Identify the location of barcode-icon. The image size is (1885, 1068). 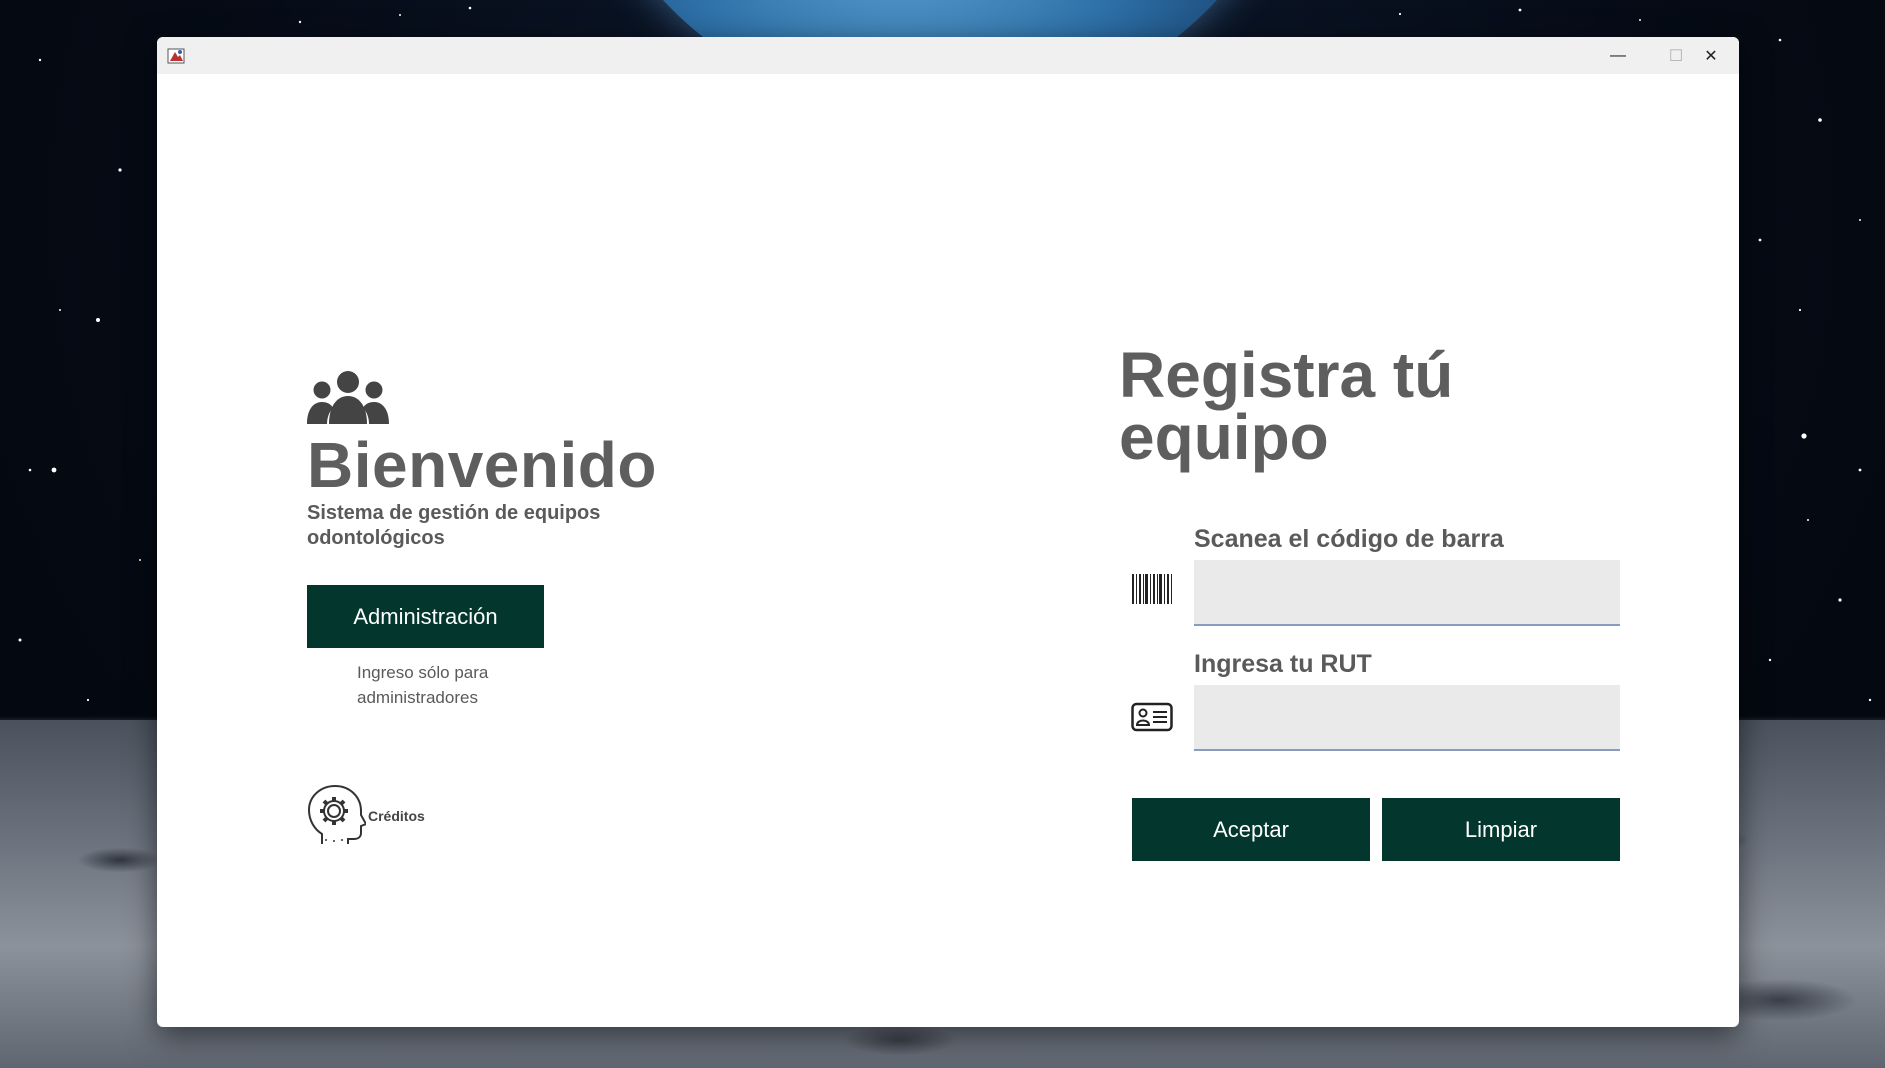
(1152, 589).